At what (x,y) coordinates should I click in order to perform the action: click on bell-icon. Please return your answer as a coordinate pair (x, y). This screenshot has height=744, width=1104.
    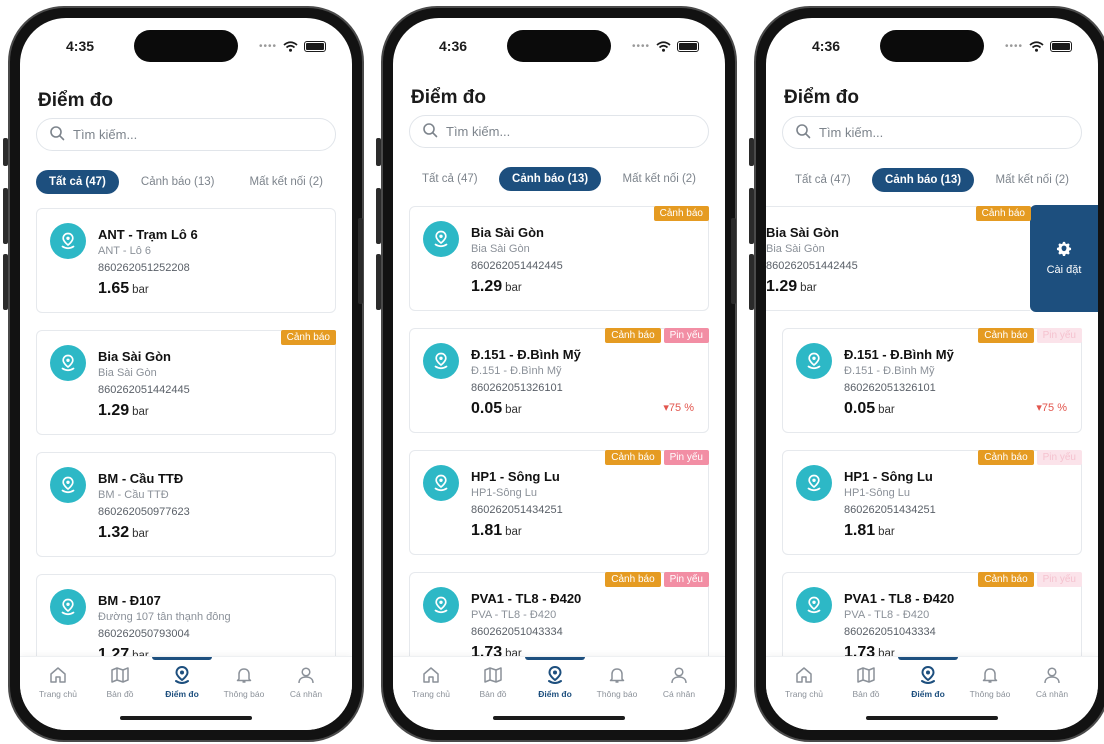
    Looking at the image, I should click on (617, 675).